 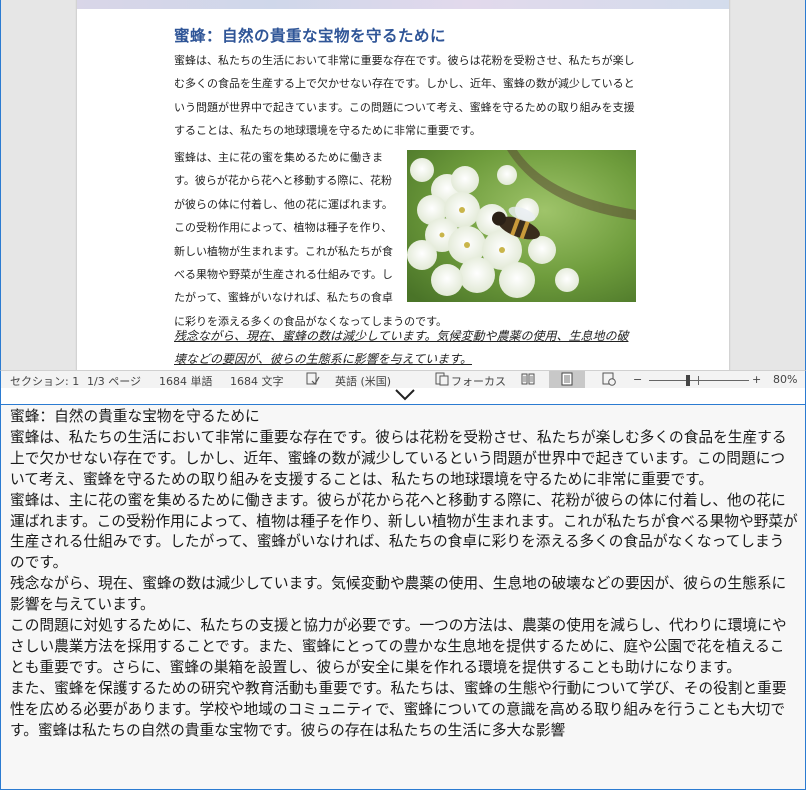 What do you see at coordinates (403, 4) in the screenshot?
I see `previous-page-image-strip` at bounding box center [403, 4].